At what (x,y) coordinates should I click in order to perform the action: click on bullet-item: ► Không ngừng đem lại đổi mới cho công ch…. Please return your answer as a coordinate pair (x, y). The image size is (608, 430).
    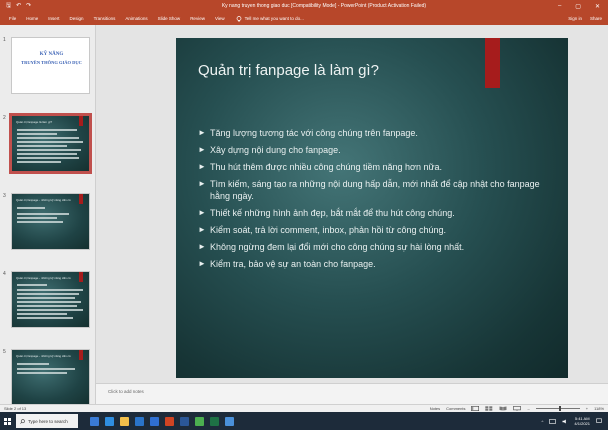
    Looking at the image, I should click on (373, 247).